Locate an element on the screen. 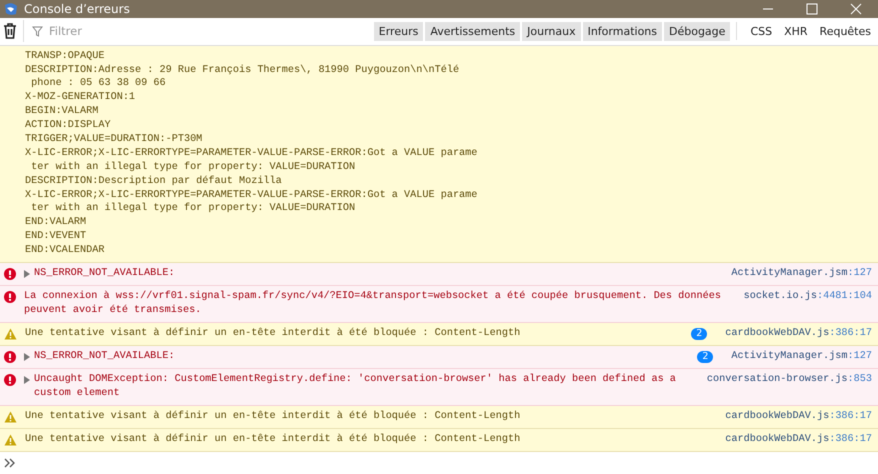  log-line: END:VALARM is located at coordinates (56, 223).